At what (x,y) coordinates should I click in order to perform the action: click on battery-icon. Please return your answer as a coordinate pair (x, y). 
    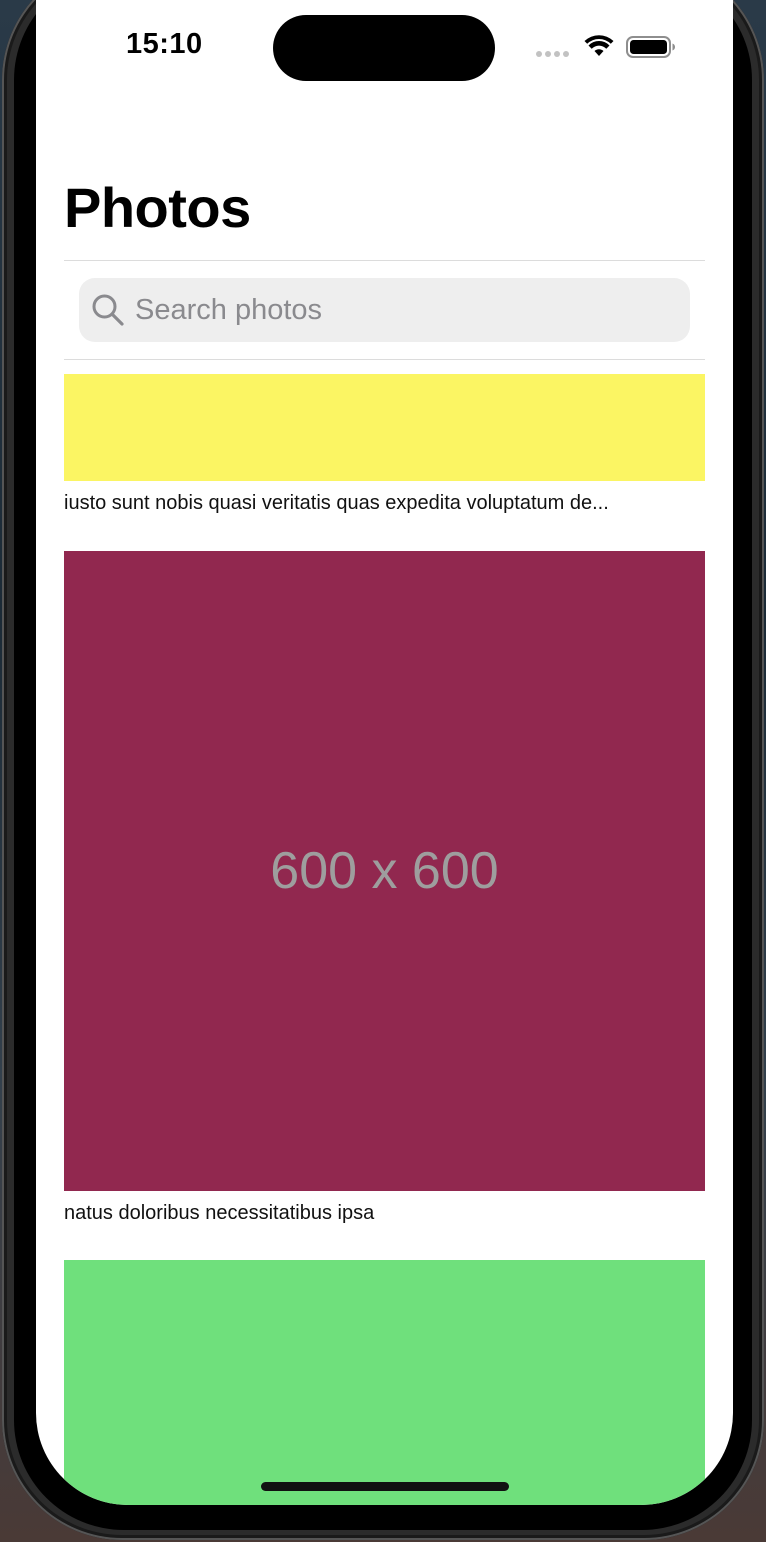
    Looking at the image, I should click on (650, 47).